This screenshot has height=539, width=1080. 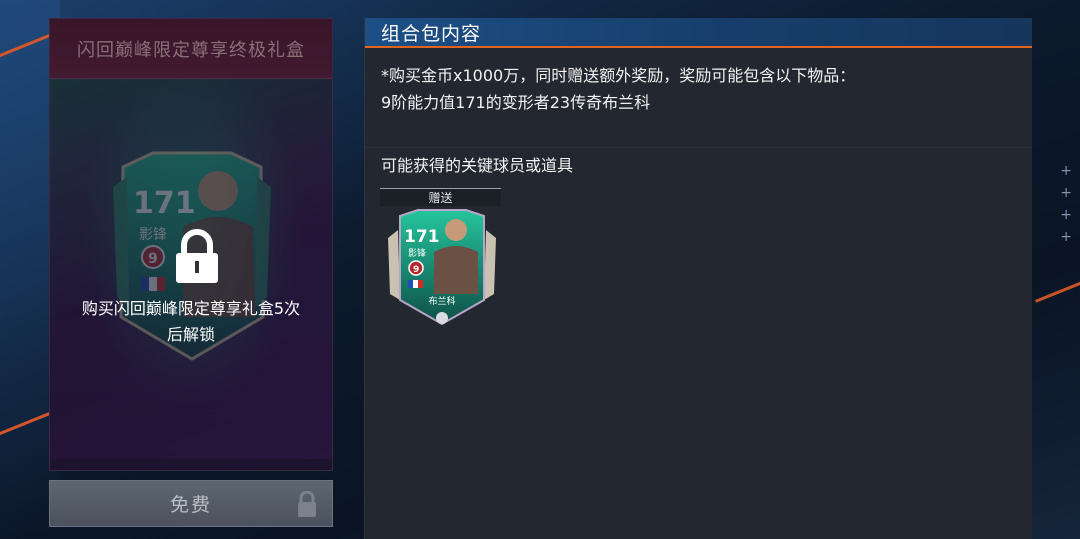 What do you see at coordinates (442, 318) in the screenshot?
I see `club-badge-icon` at bounding box center [442, 318].